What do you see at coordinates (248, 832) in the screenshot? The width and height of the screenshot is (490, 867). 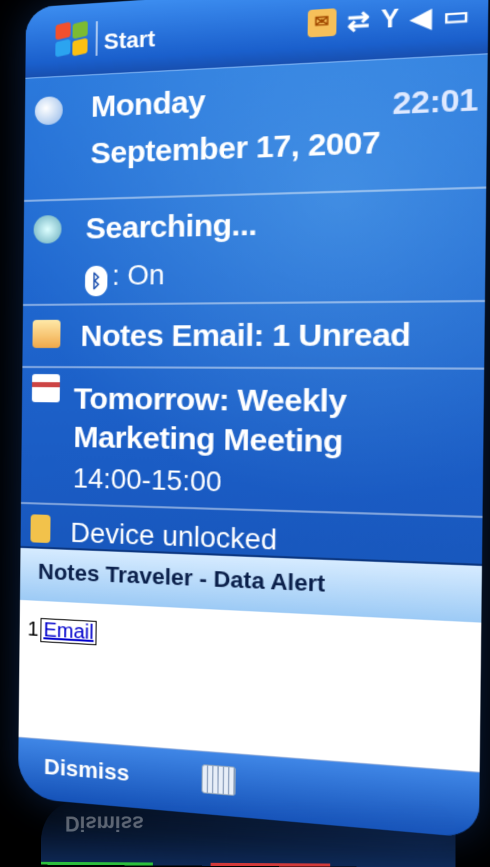 I see `screen-reflection: Dismiss` at bounding box center [248, 832].